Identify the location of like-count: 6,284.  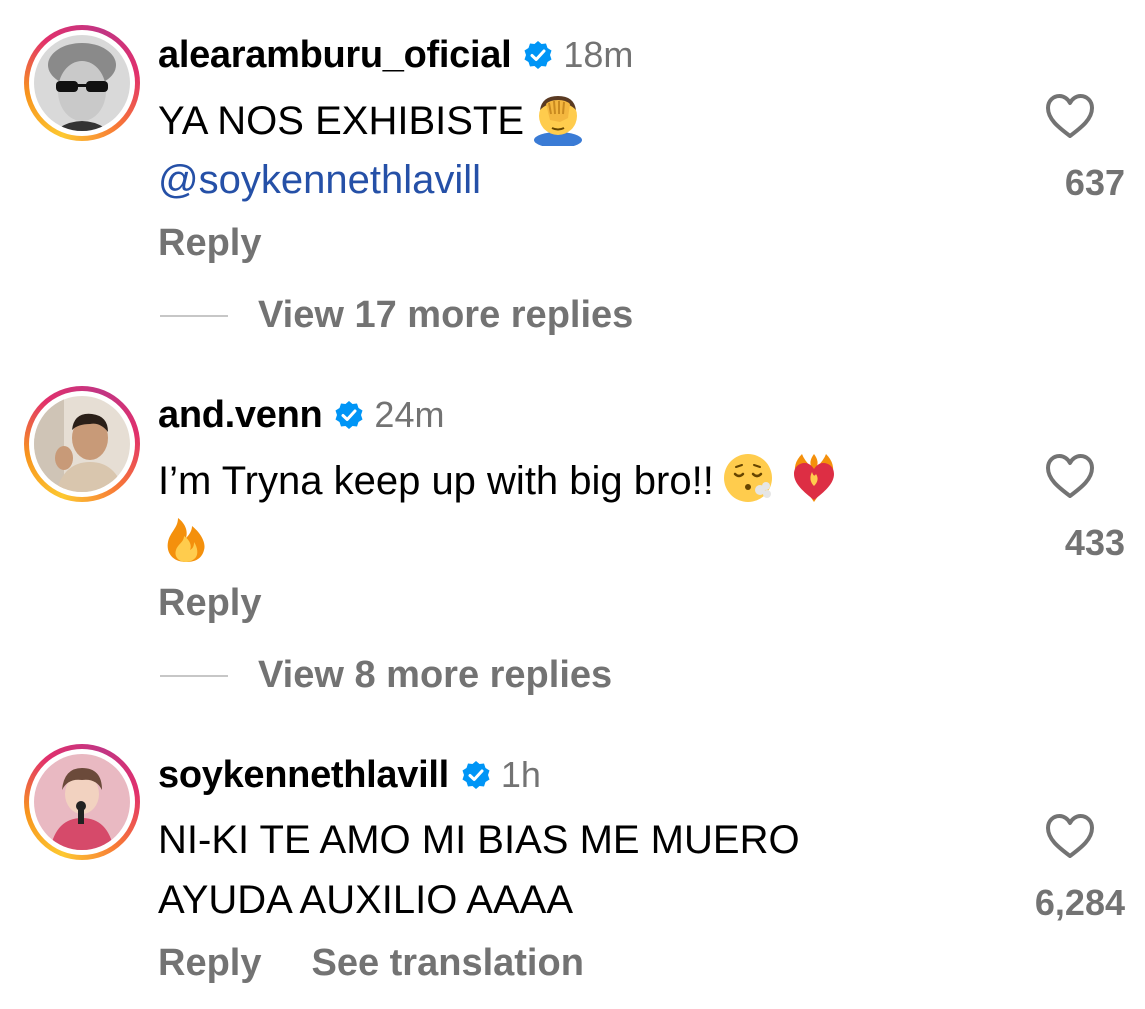
(1079, 902).